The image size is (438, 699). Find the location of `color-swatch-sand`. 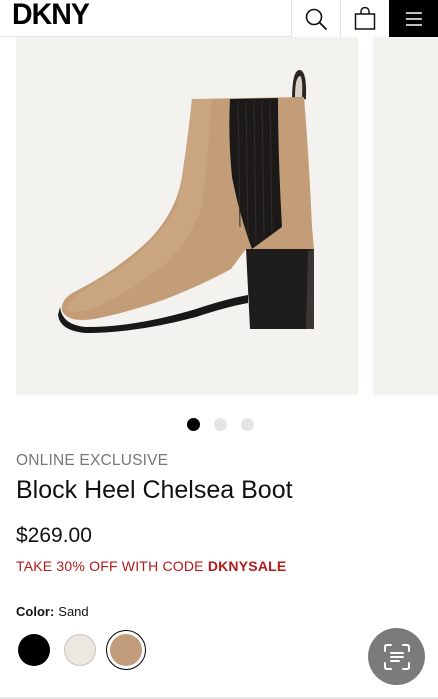

color-swatch-sand is located at coordinates (126, 650).